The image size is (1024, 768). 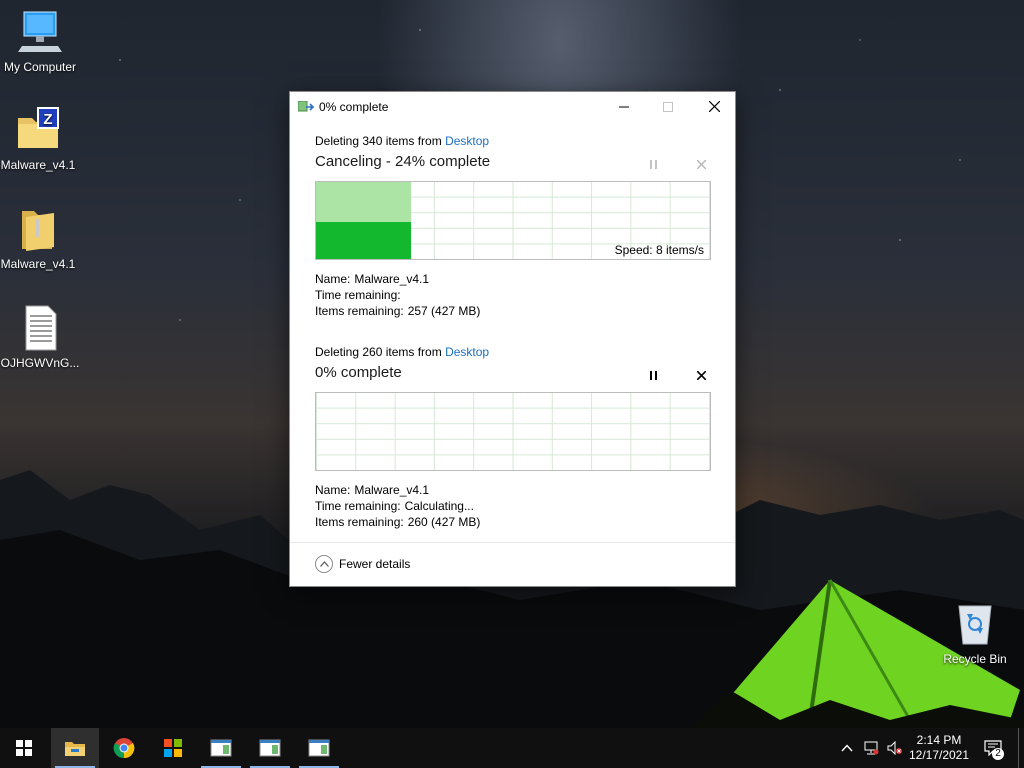 I want to click on operation-2-source-link: Desktop, so click(x=467, y=352).